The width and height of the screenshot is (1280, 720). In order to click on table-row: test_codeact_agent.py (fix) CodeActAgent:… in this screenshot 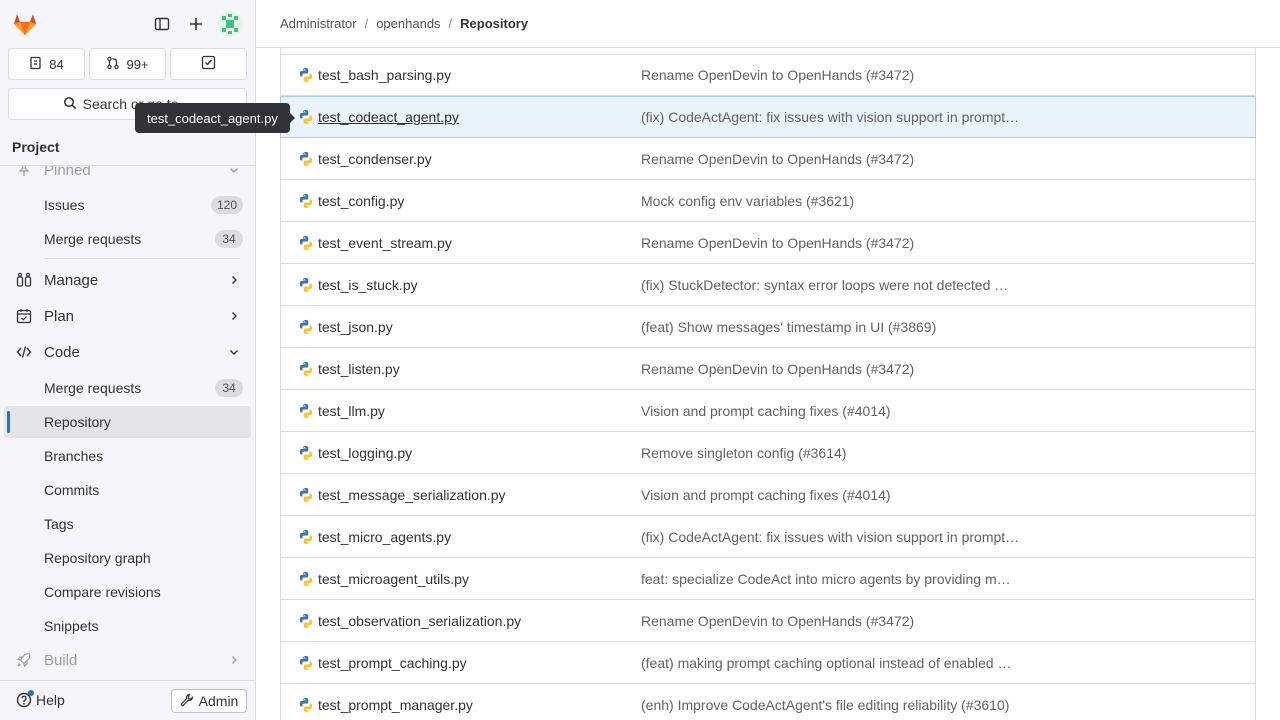, I will do `click(768, 117)`.